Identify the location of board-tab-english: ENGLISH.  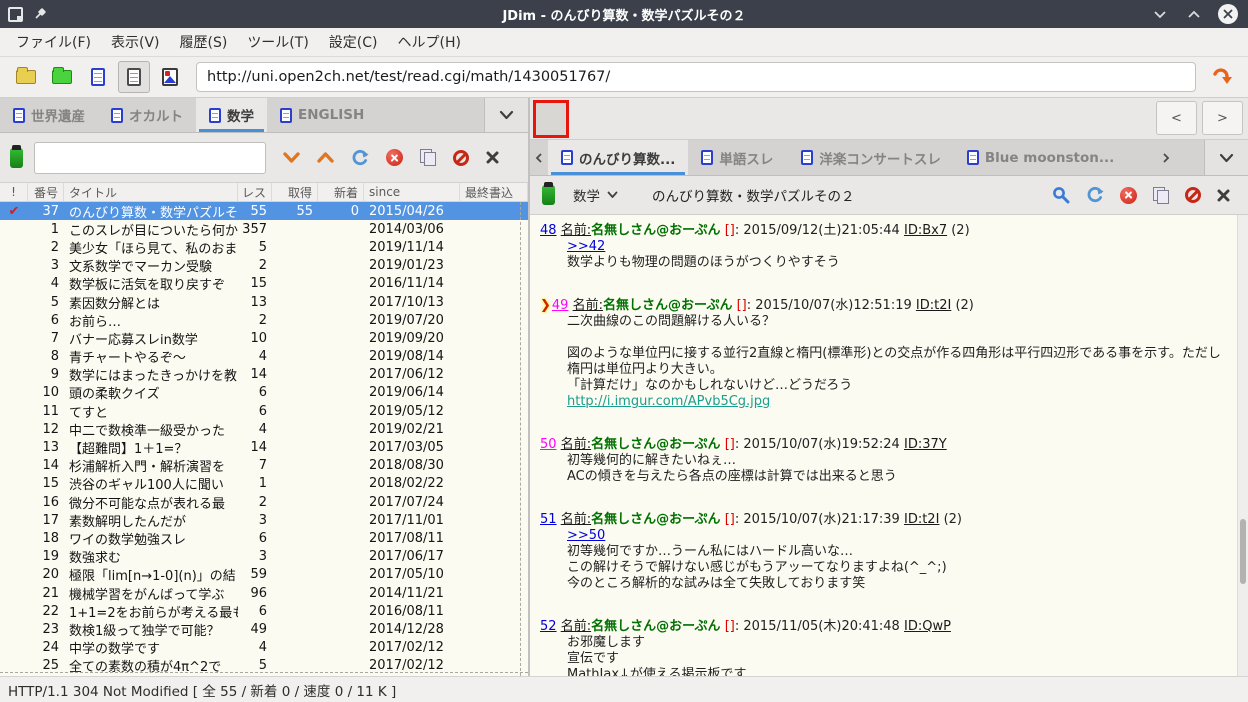
(322, 115).